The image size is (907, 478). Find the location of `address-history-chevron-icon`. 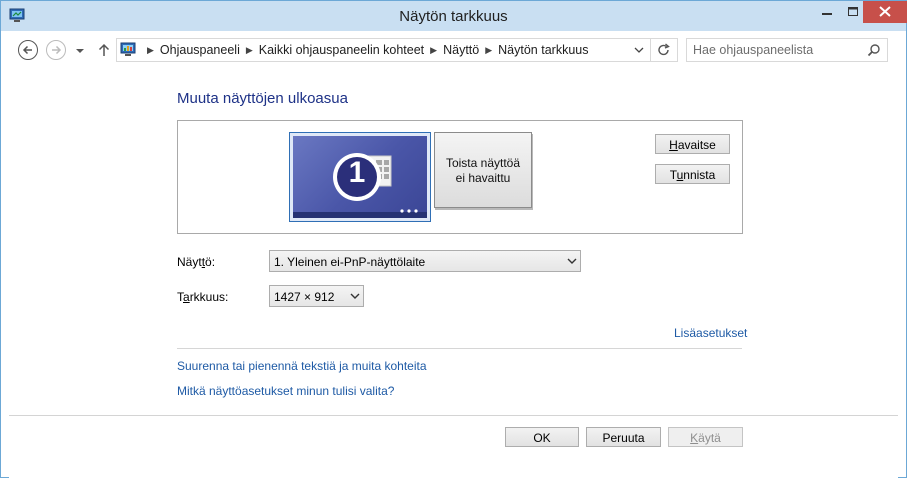

address-history-chevron-icon is located at coordinates (639, 50).